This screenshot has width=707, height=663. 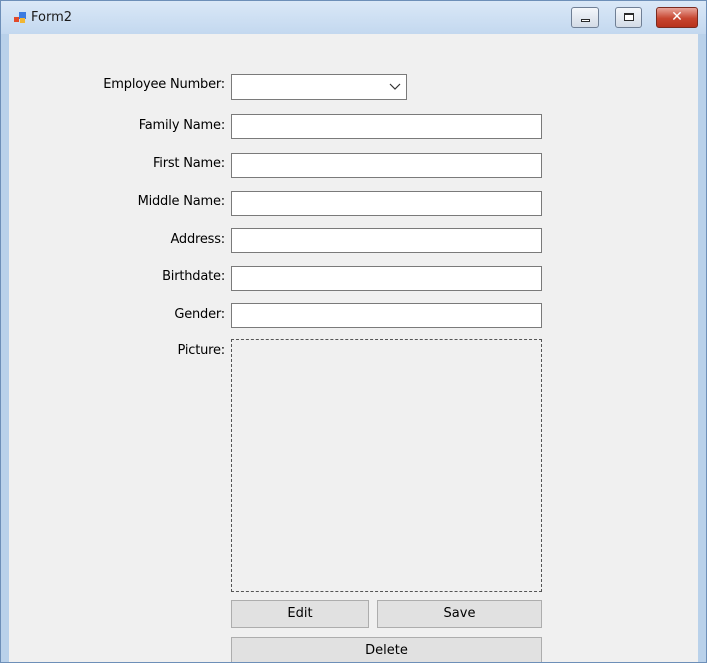 What do you see at coordinates (197, 239) in the screenshot?
I see `address-label: Address:` at bounding box center [197, 239].